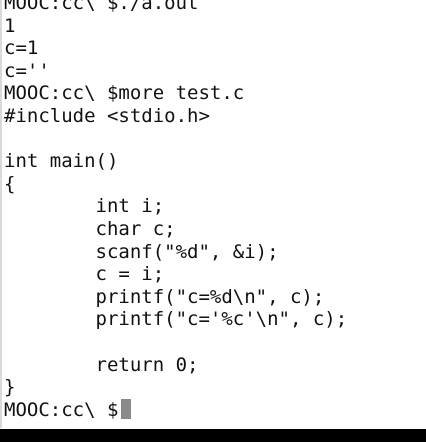 This screenshot has height=442, width=426. I want to click on terminal-line-text: int i;, so click(84, 206).